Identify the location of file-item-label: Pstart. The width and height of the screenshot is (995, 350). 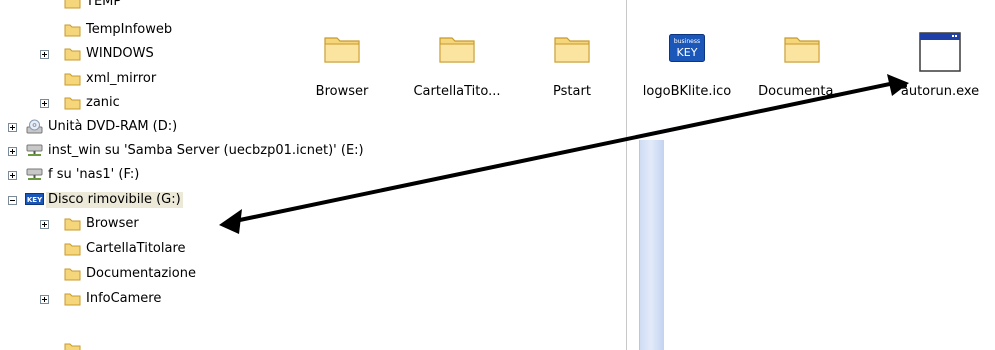
(572, 91).